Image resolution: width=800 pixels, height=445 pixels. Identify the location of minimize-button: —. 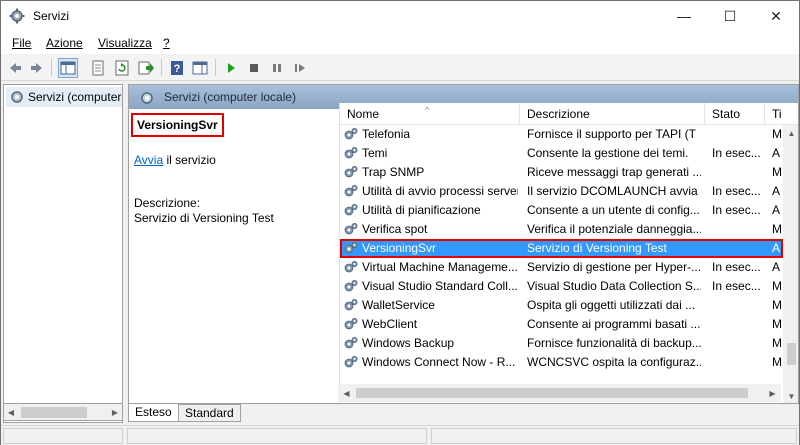
(684, 16).